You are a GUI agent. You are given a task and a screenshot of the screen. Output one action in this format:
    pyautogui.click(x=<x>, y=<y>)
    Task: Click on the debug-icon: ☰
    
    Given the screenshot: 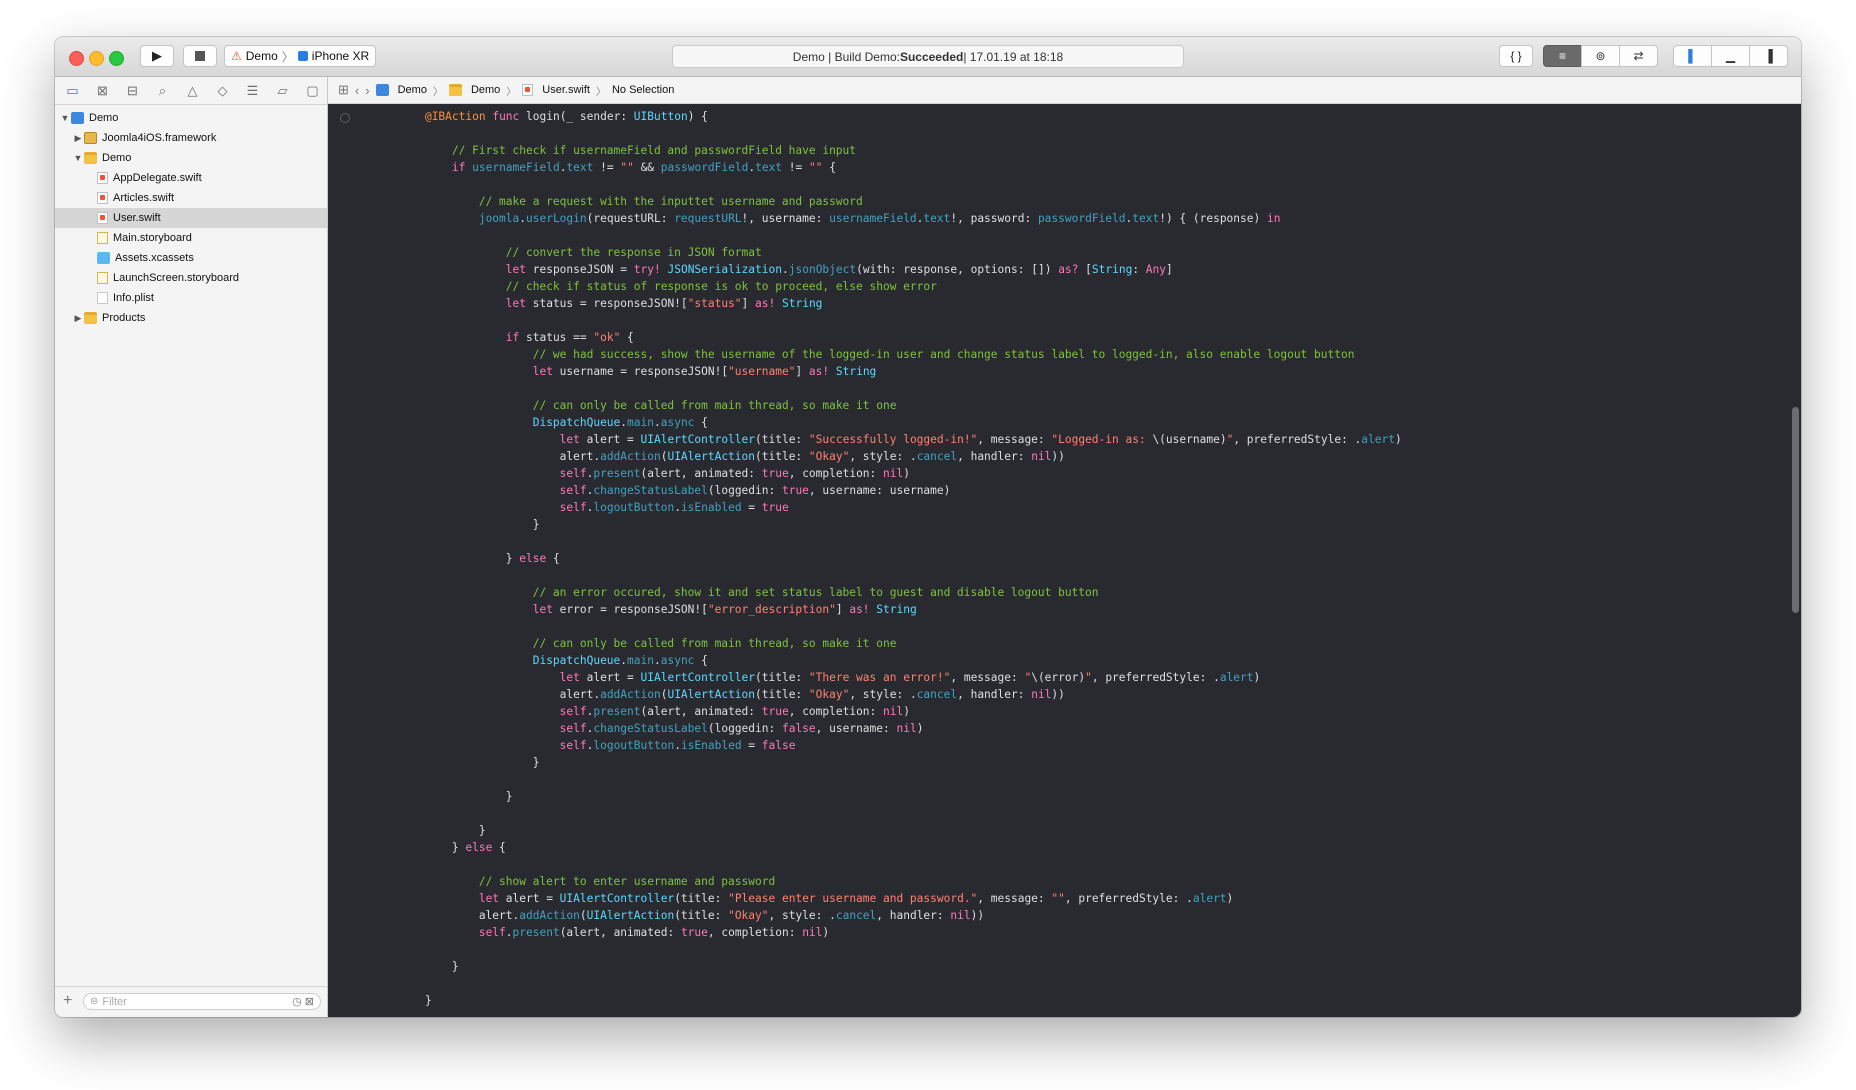 What is the action you would take?
    pyautogui.click(x=252, y=91)
    